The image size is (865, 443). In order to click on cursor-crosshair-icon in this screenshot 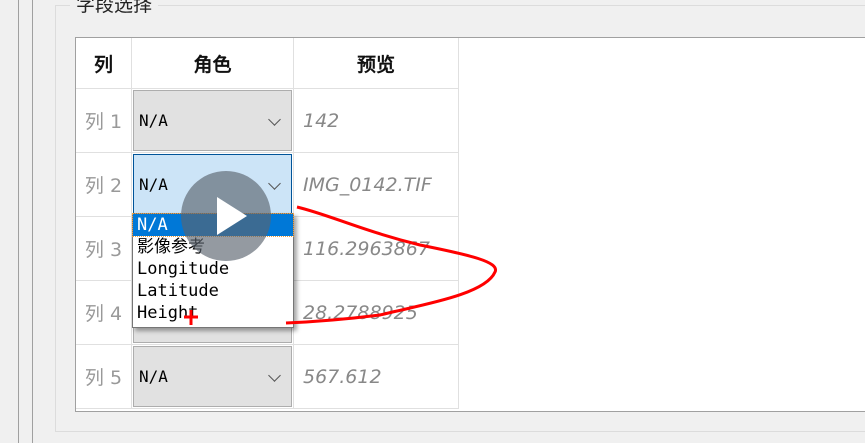, I will do `click(191, 317)`.